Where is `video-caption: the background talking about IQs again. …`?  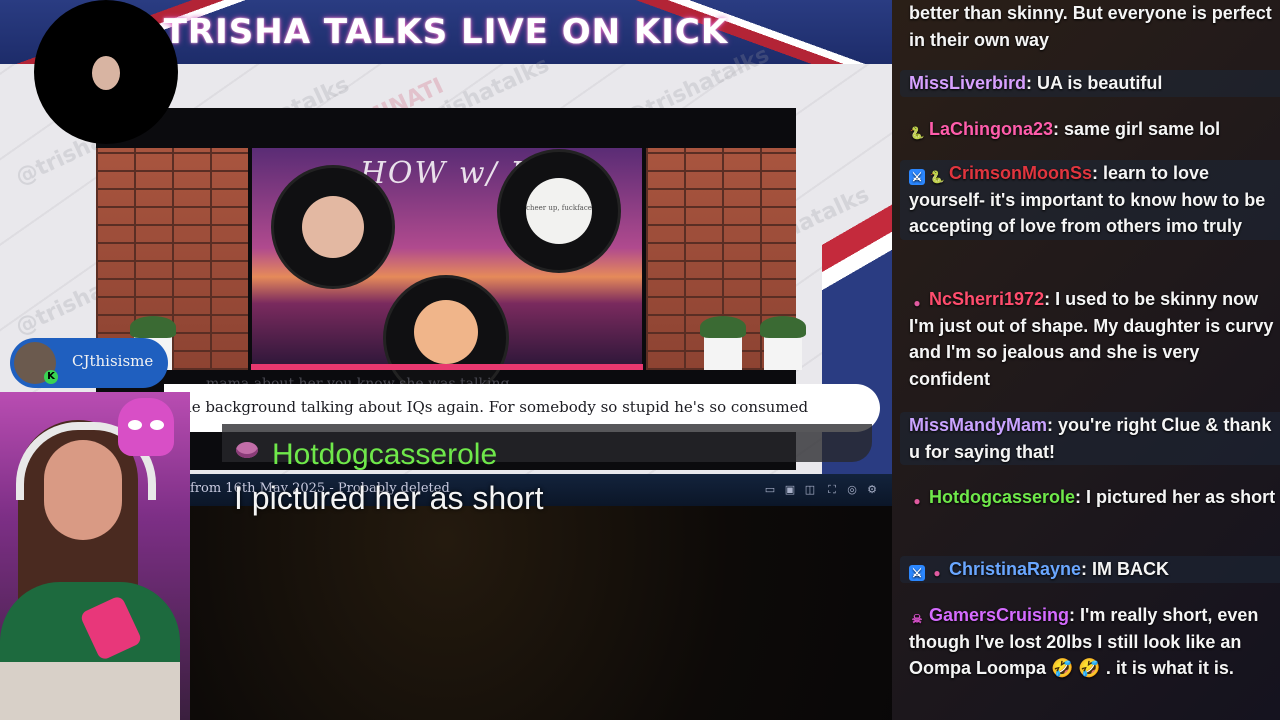
video-caption: the background talking about IQs again. … is located at coordinates (492, 407).